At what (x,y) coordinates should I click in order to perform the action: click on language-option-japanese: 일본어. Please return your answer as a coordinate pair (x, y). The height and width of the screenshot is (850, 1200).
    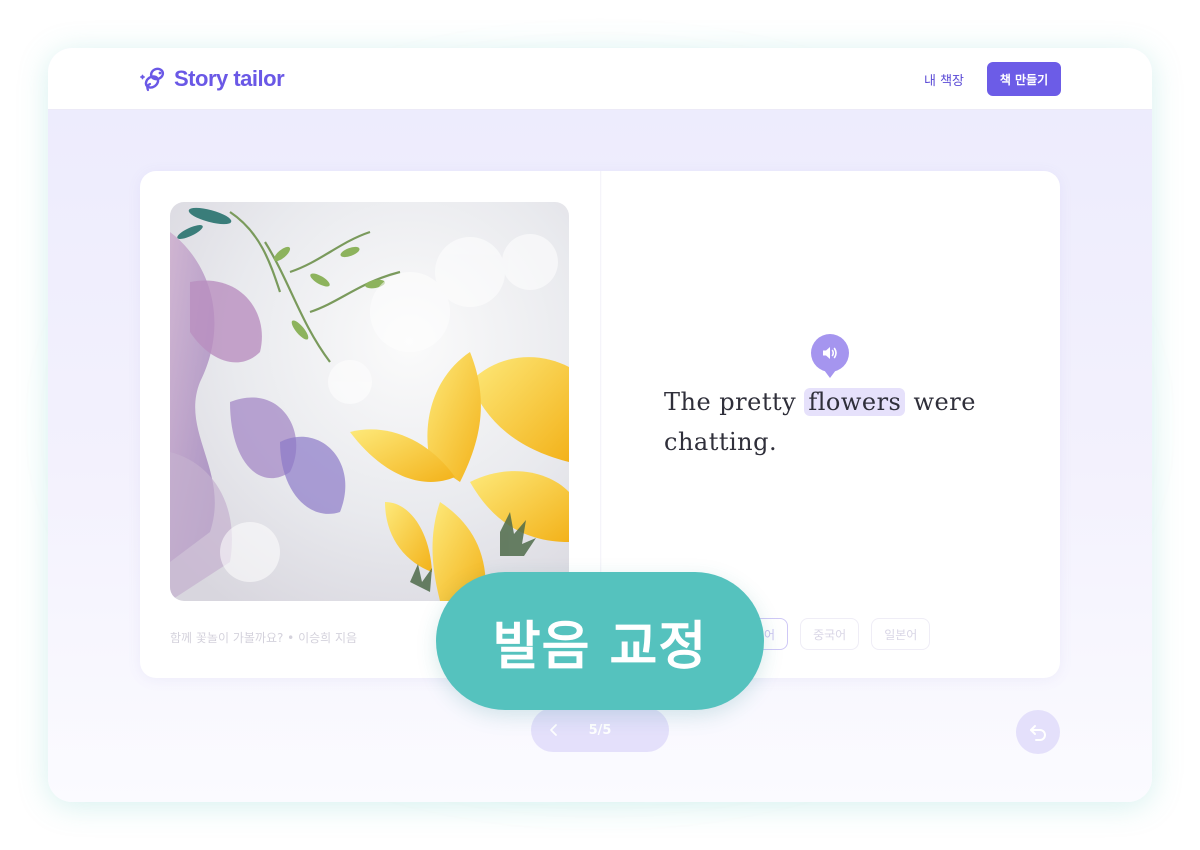
    Looking at the image, I should click on (901, 634).